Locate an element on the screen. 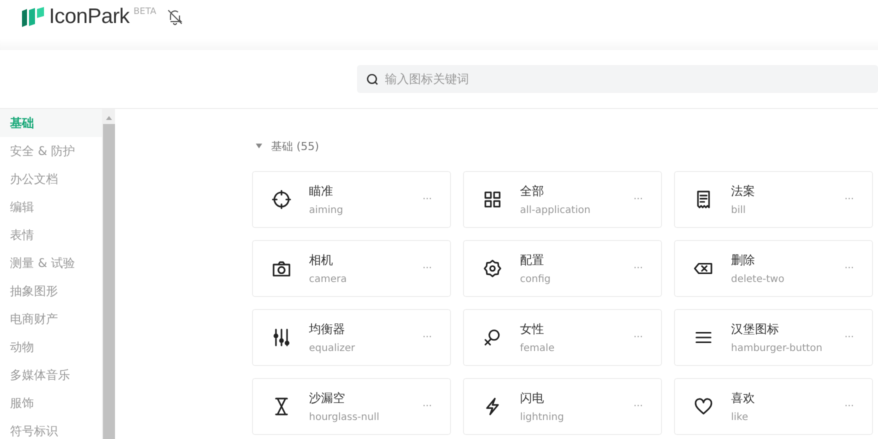  icon-name: camera is located at coordinates (328, 279).